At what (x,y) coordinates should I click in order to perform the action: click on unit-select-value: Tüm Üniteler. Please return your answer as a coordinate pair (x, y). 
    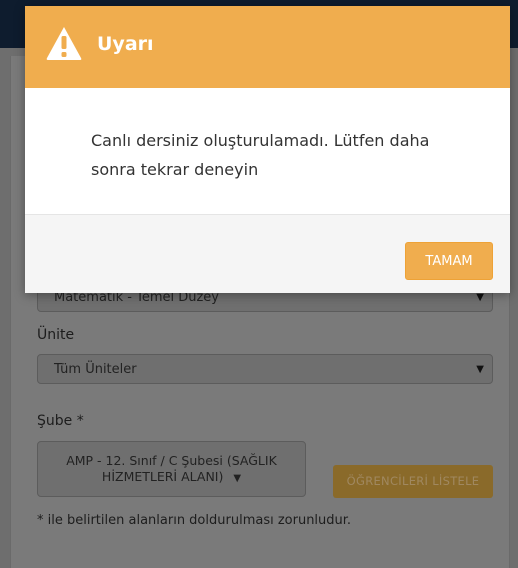
    Looking at the image, I should click on (95, 369).